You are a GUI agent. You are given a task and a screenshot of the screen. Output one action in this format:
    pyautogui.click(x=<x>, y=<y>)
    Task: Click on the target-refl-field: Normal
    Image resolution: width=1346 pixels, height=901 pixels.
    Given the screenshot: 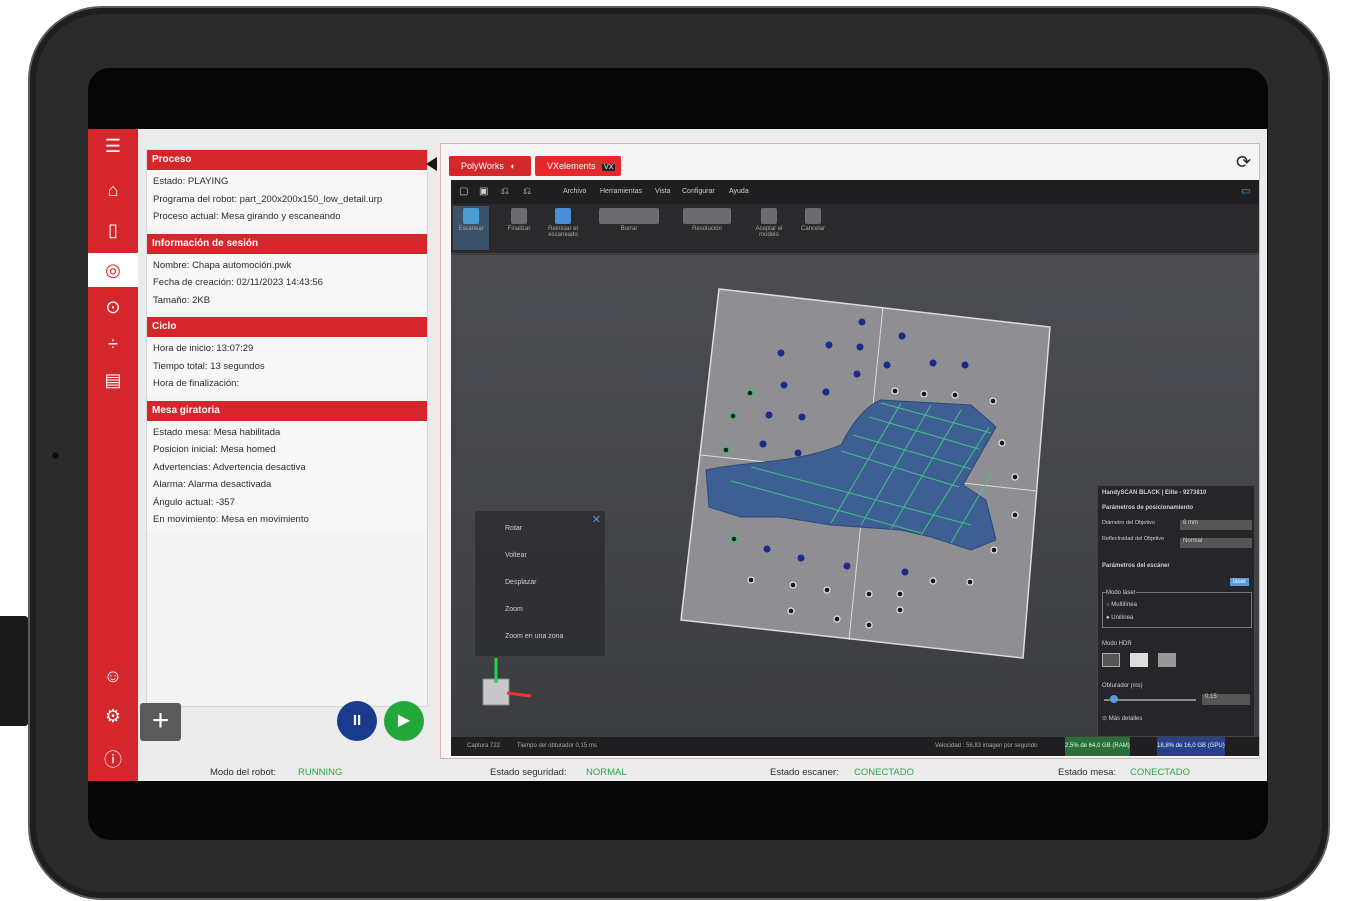 What is the action you would take?
    pyautogui.click(x=1216, y=543)
    